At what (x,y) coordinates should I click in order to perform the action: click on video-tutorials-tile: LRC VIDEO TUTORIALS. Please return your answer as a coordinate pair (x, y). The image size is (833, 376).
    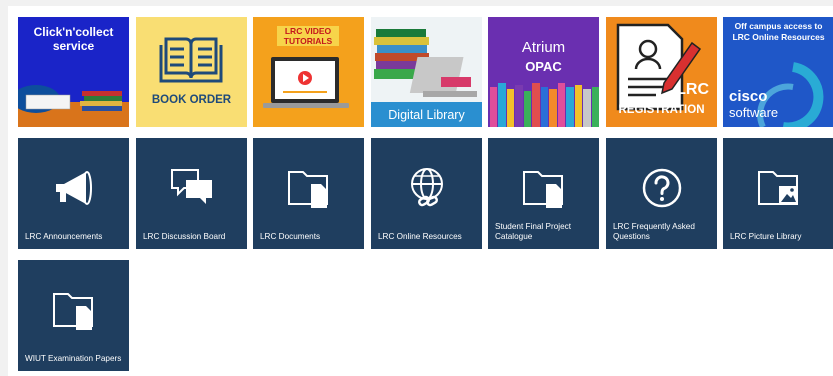
    Looking at the image, I should click on (308, 72).